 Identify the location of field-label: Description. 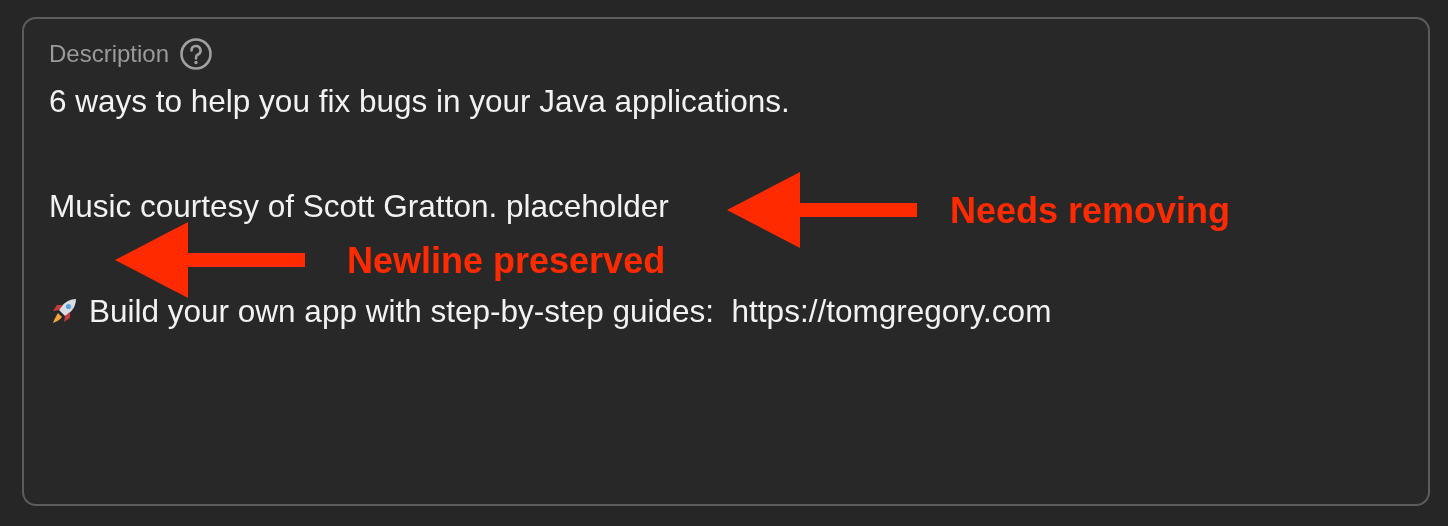
(109, 54).